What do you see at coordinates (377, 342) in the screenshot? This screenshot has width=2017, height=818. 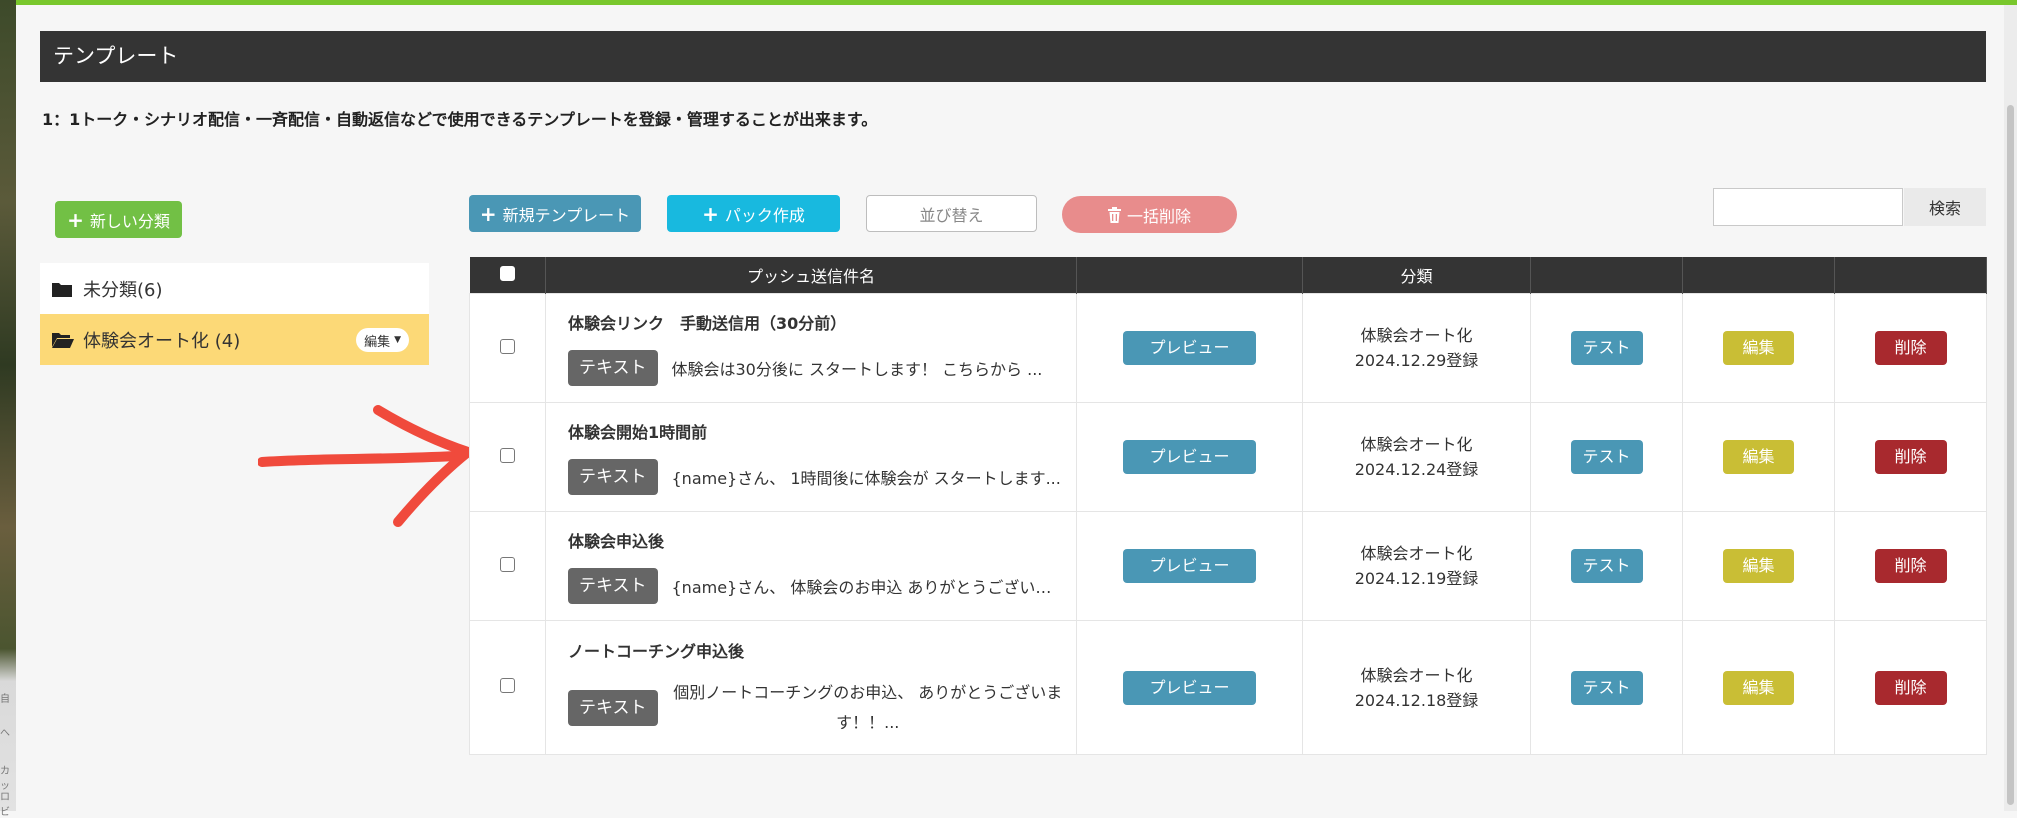 I see `edit-label: 編集` at bounding box center [377, 342].